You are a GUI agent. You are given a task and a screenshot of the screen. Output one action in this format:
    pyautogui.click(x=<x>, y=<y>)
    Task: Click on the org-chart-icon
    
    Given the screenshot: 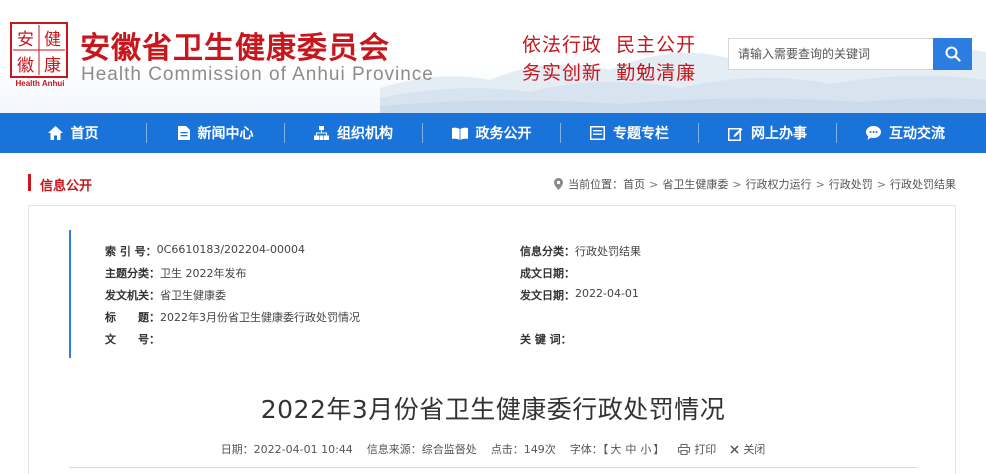 What is the action you would take?
    pyautogui.click(x=321, y=133)
    